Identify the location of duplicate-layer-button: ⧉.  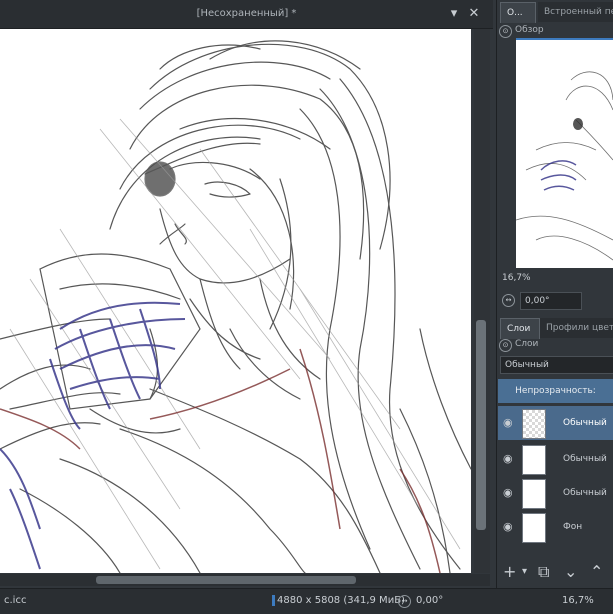
(543, 572).